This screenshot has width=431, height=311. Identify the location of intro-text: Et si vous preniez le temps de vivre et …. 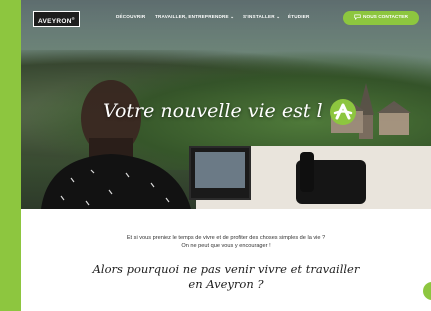
(226, 242).